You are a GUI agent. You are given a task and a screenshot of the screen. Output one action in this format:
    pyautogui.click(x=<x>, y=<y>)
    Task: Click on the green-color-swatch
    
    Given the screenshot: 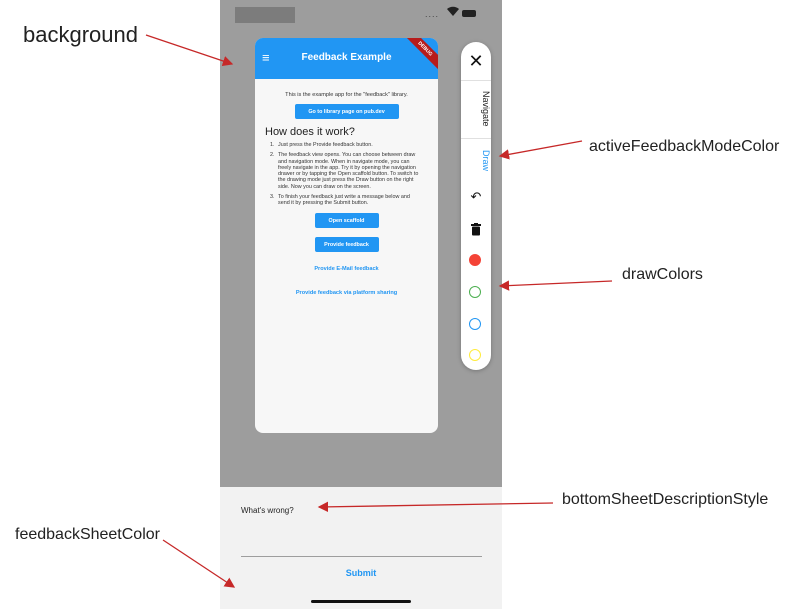 What is the action you would take?
    pyautogui.click(x=475, y=292)
    